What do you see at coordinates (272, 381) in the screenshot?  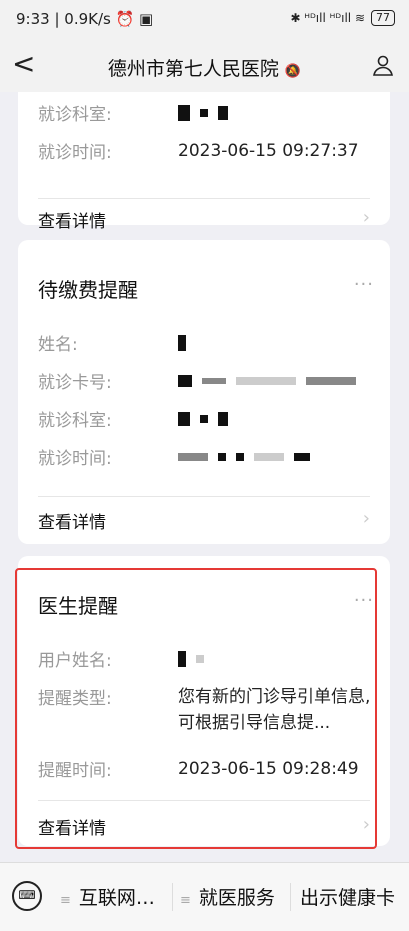 I see `card-number-value-redacted` at bounding box center [272, 381].